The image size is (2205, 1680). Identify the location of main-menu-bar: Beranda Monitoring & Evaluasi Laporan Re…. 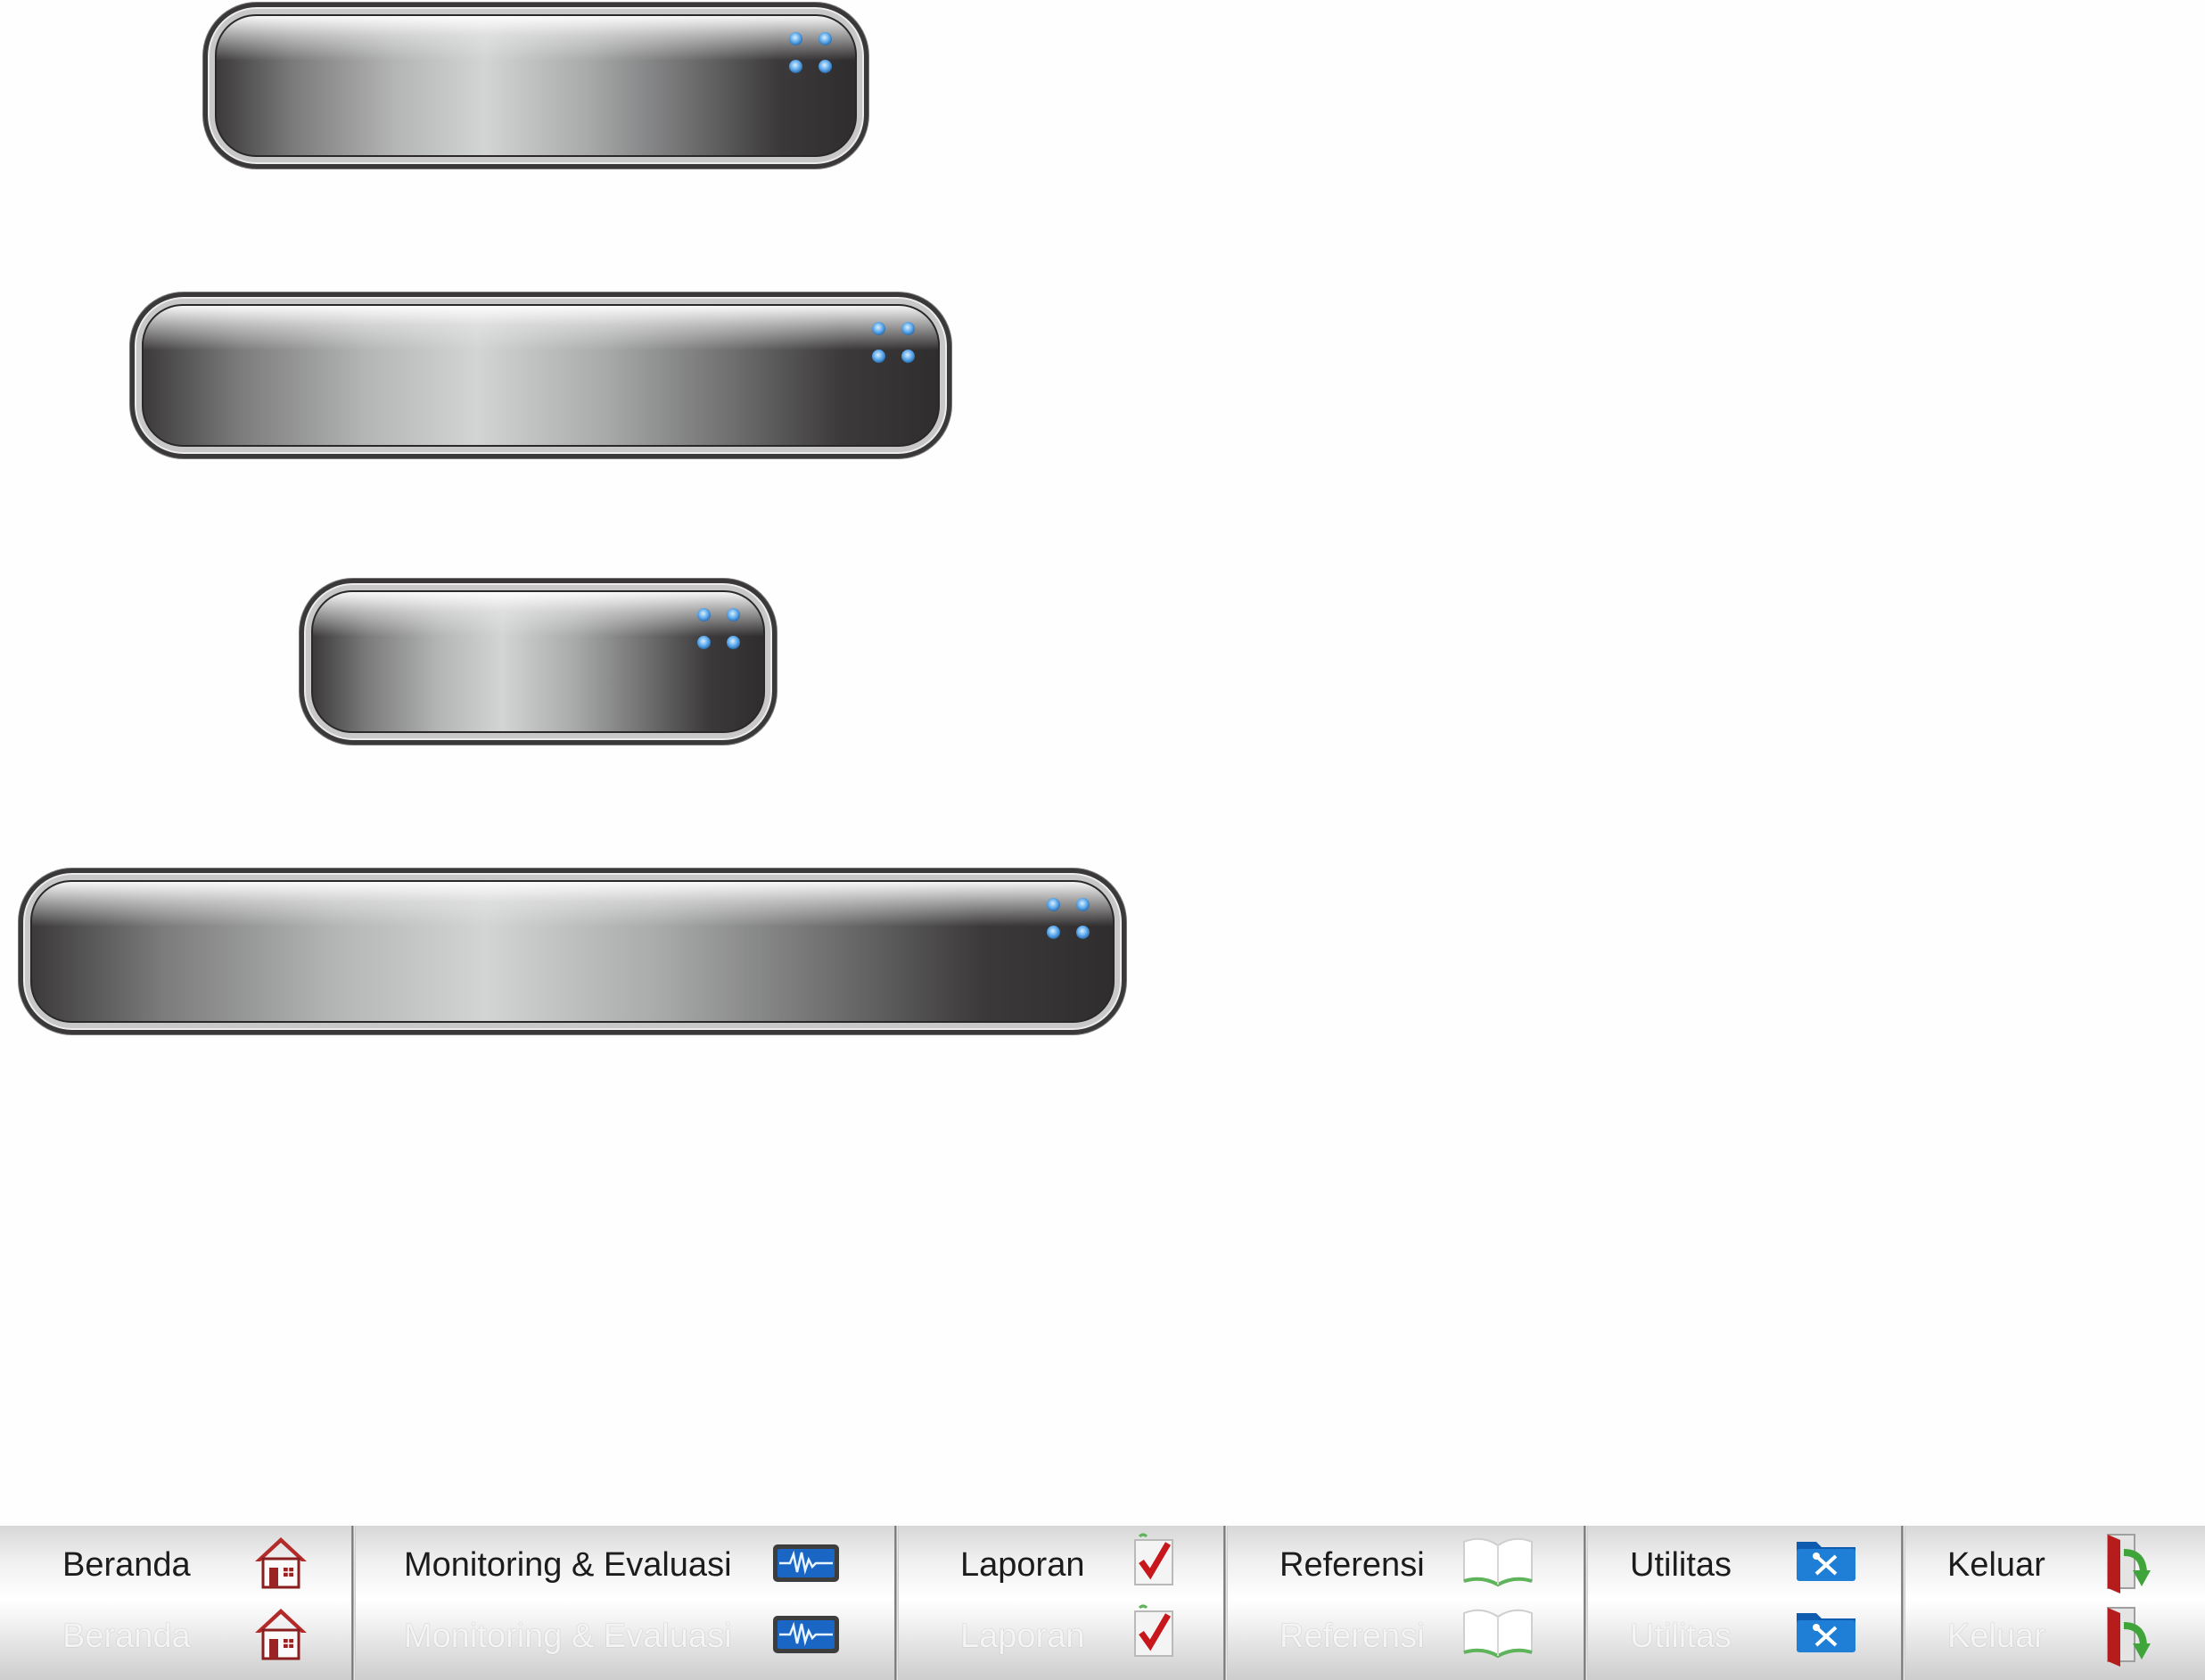
(1102, 1603).